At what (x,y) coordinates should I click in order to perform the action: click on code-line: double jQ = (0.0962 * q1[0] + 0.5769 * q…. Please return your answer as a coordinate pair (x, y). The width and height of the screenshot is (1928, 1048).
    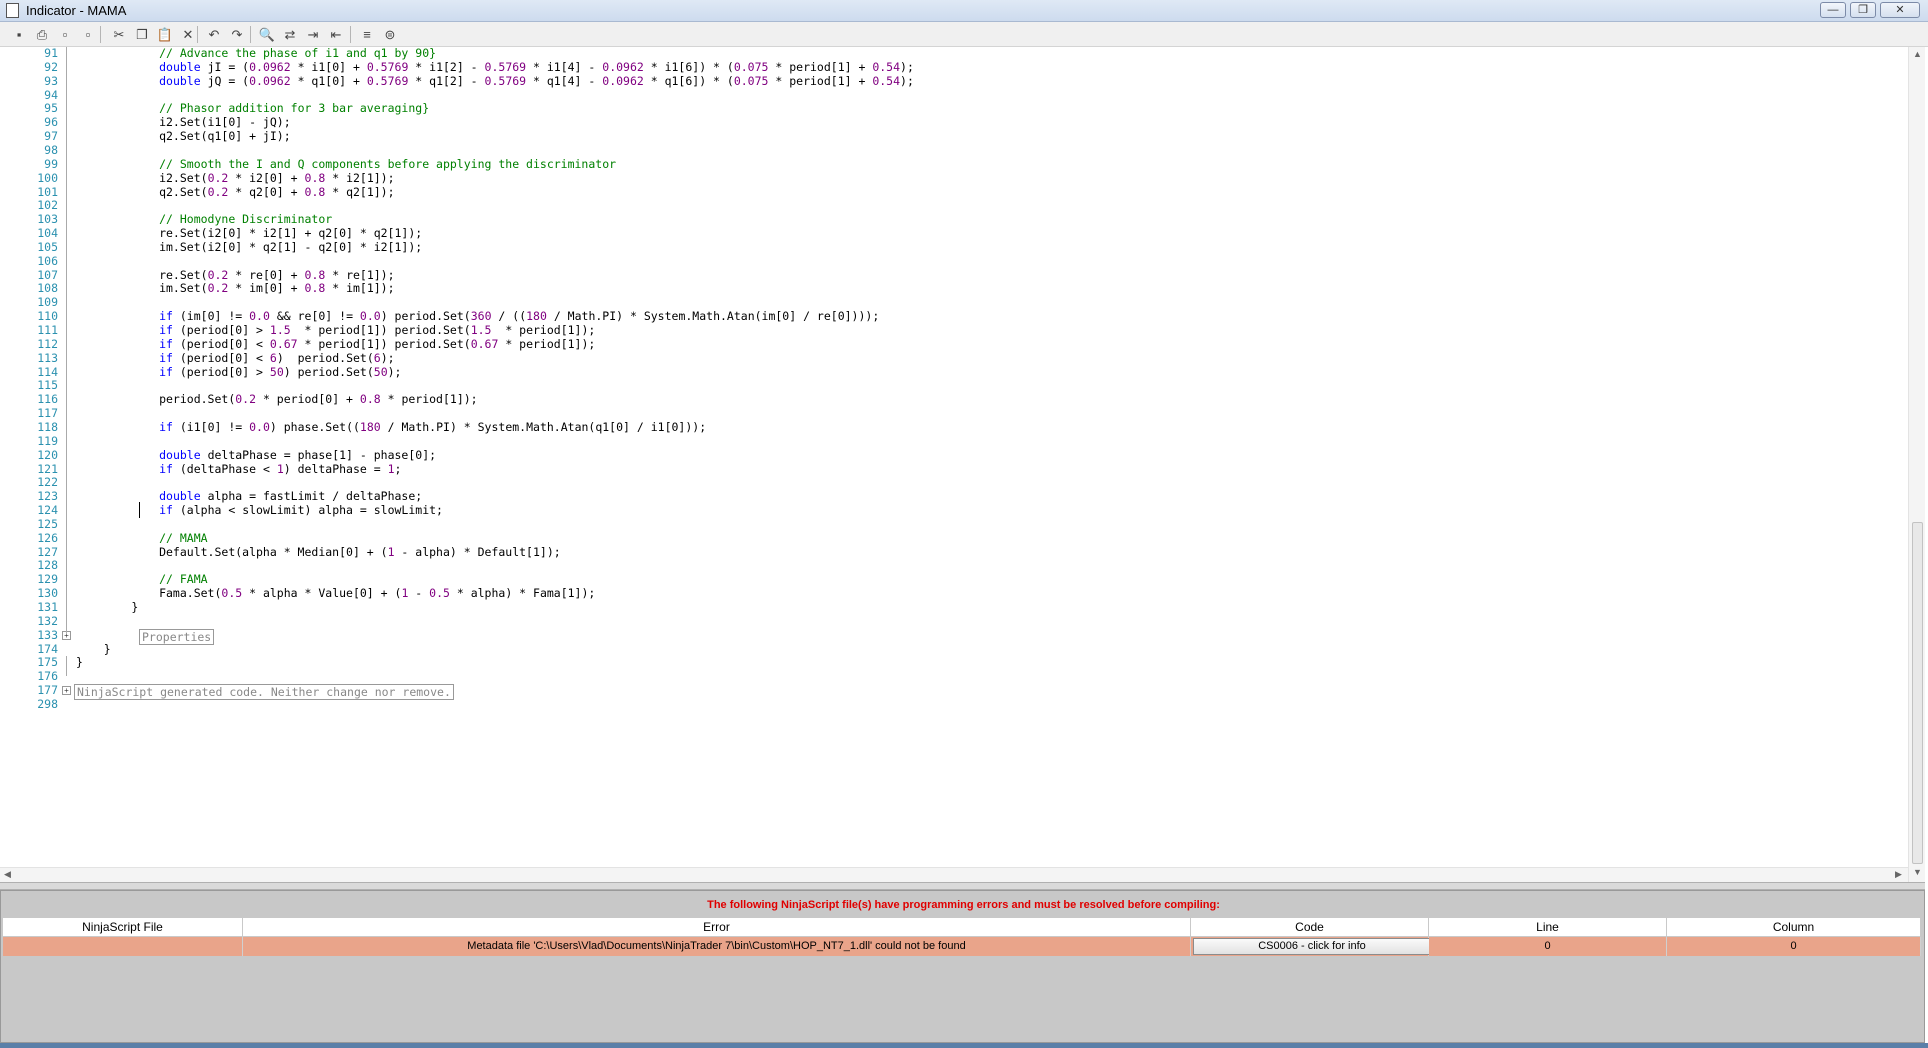
    Looking at the image, I should click on (495, 81).